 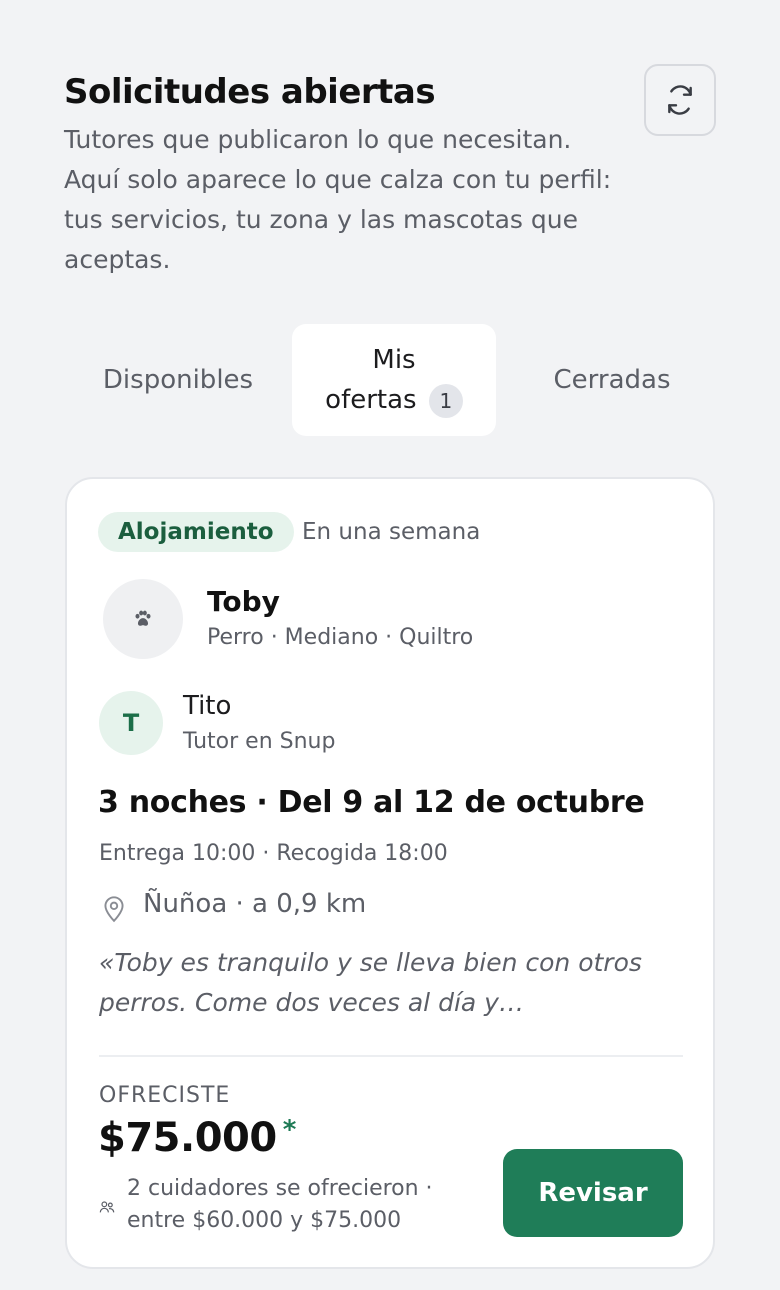 What do you see at coordinates (255, 904) in the screenshot?
I see `location-distance: Ñuñoa · a 0,9 km` at bounding box center [255, 904].